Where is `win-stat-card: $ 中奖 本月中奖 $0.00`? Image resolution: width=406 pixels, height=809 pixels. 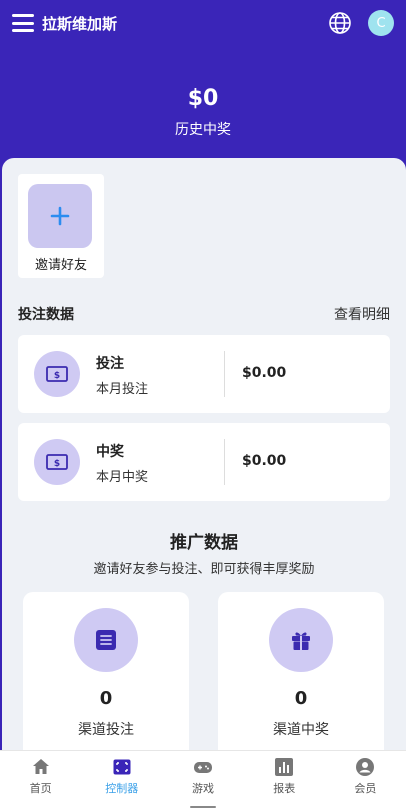 win-stat-card: $ 中奖 本月中奖 $0.00 is located at coordinates (204, 462).